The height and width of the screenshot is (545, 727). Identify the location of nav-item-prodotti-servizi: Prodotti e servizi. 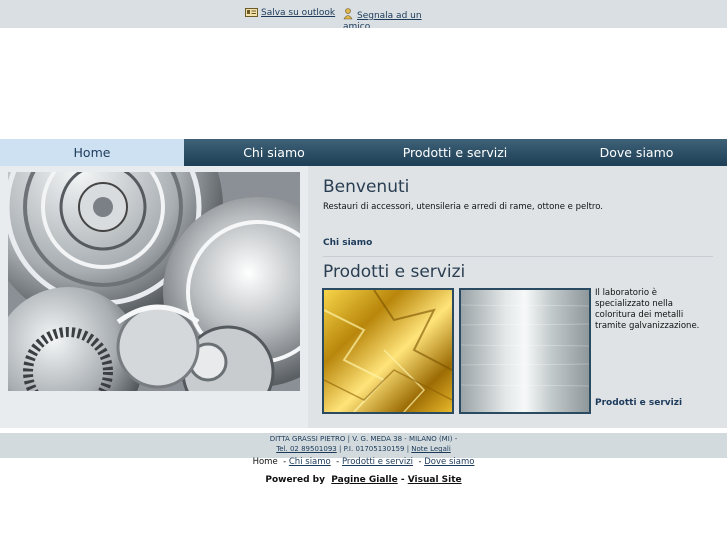
(455, 152).